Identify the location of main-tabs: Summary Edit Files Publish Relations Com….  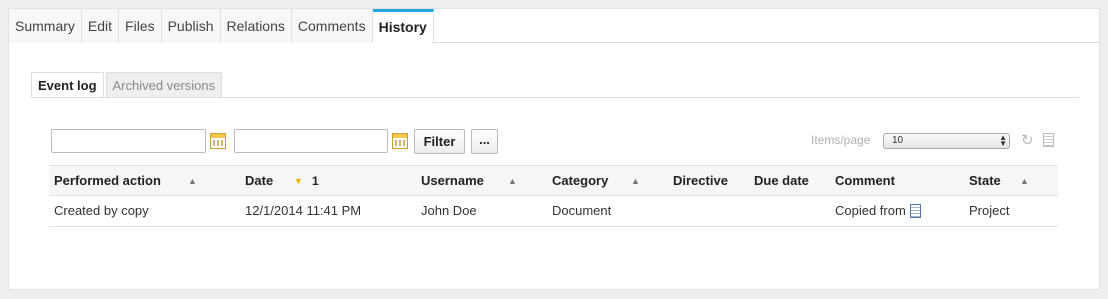
(554, 26).